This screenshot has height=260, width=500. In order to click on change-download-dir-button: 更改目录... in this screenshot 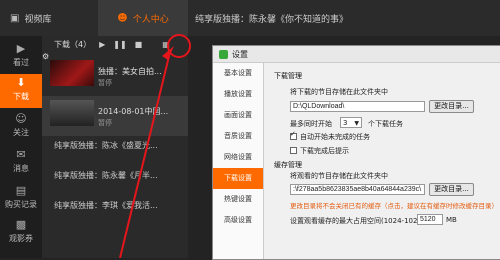, I will do `click(451, 106)`.